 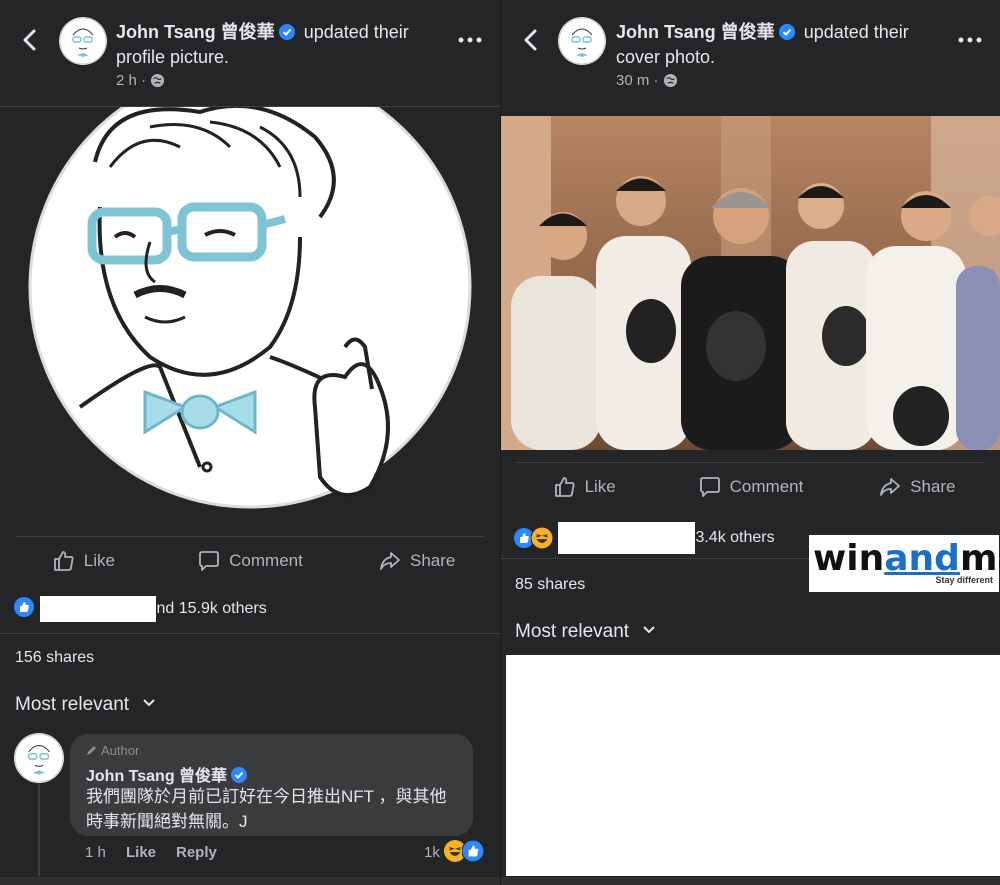 What do you see at coordinates (211, 609) in the screenshot?
I see `reactions-count: nd 15.9k others` at bounding box center [211, 609].